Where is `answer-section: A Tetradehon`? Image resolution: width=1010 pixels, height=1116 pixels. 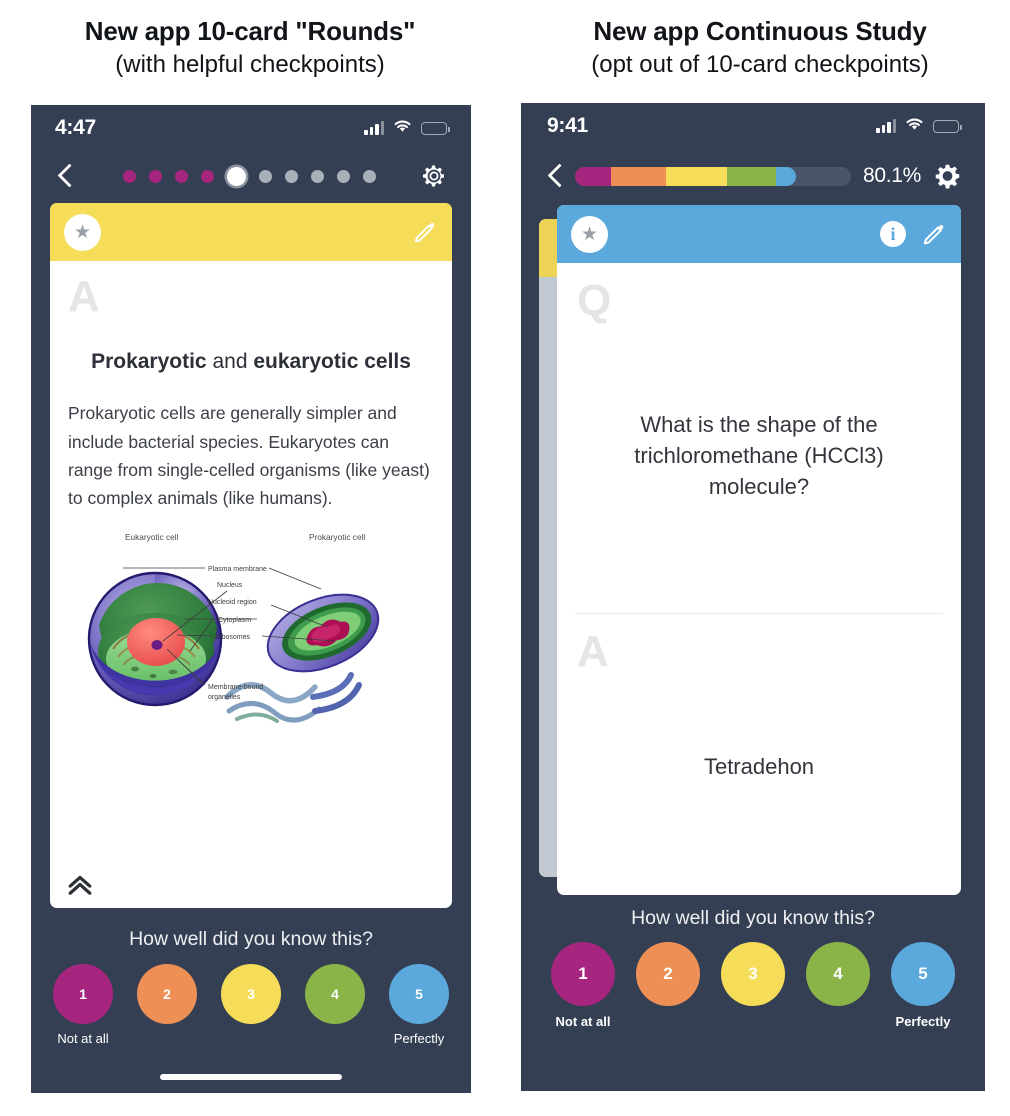
answer-section: A Tetradehon is located at coordinates (759, 754).